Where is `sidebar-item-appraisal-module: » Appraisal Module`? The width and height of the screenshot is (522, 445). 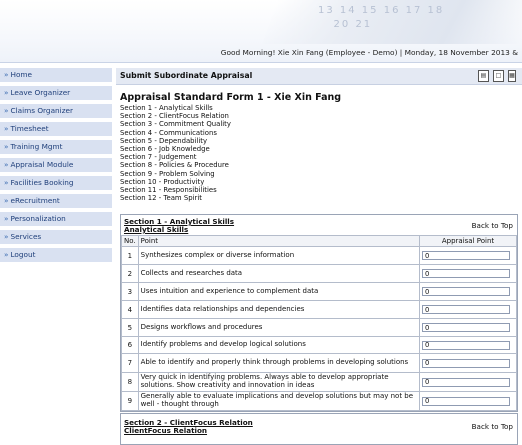
sidebar-item-appraisal-module: » Appraisal Module is located at coordinates (56, 165).